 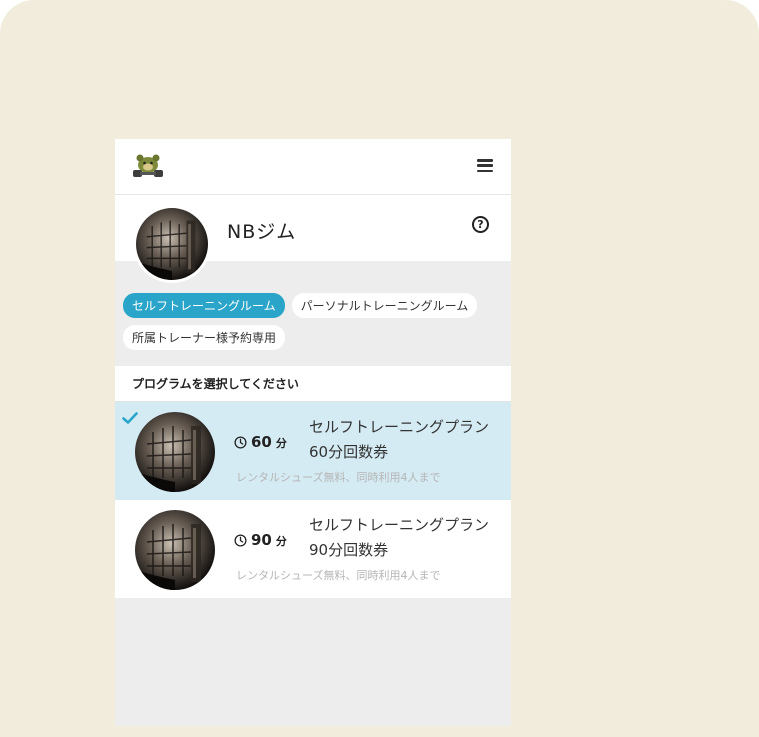 What do you see at coordinates (204, 337) in the screenshot?
I see `tag-trainer-reservation: 所属トレーナー様予約専用` at bounding box center [204, 337].